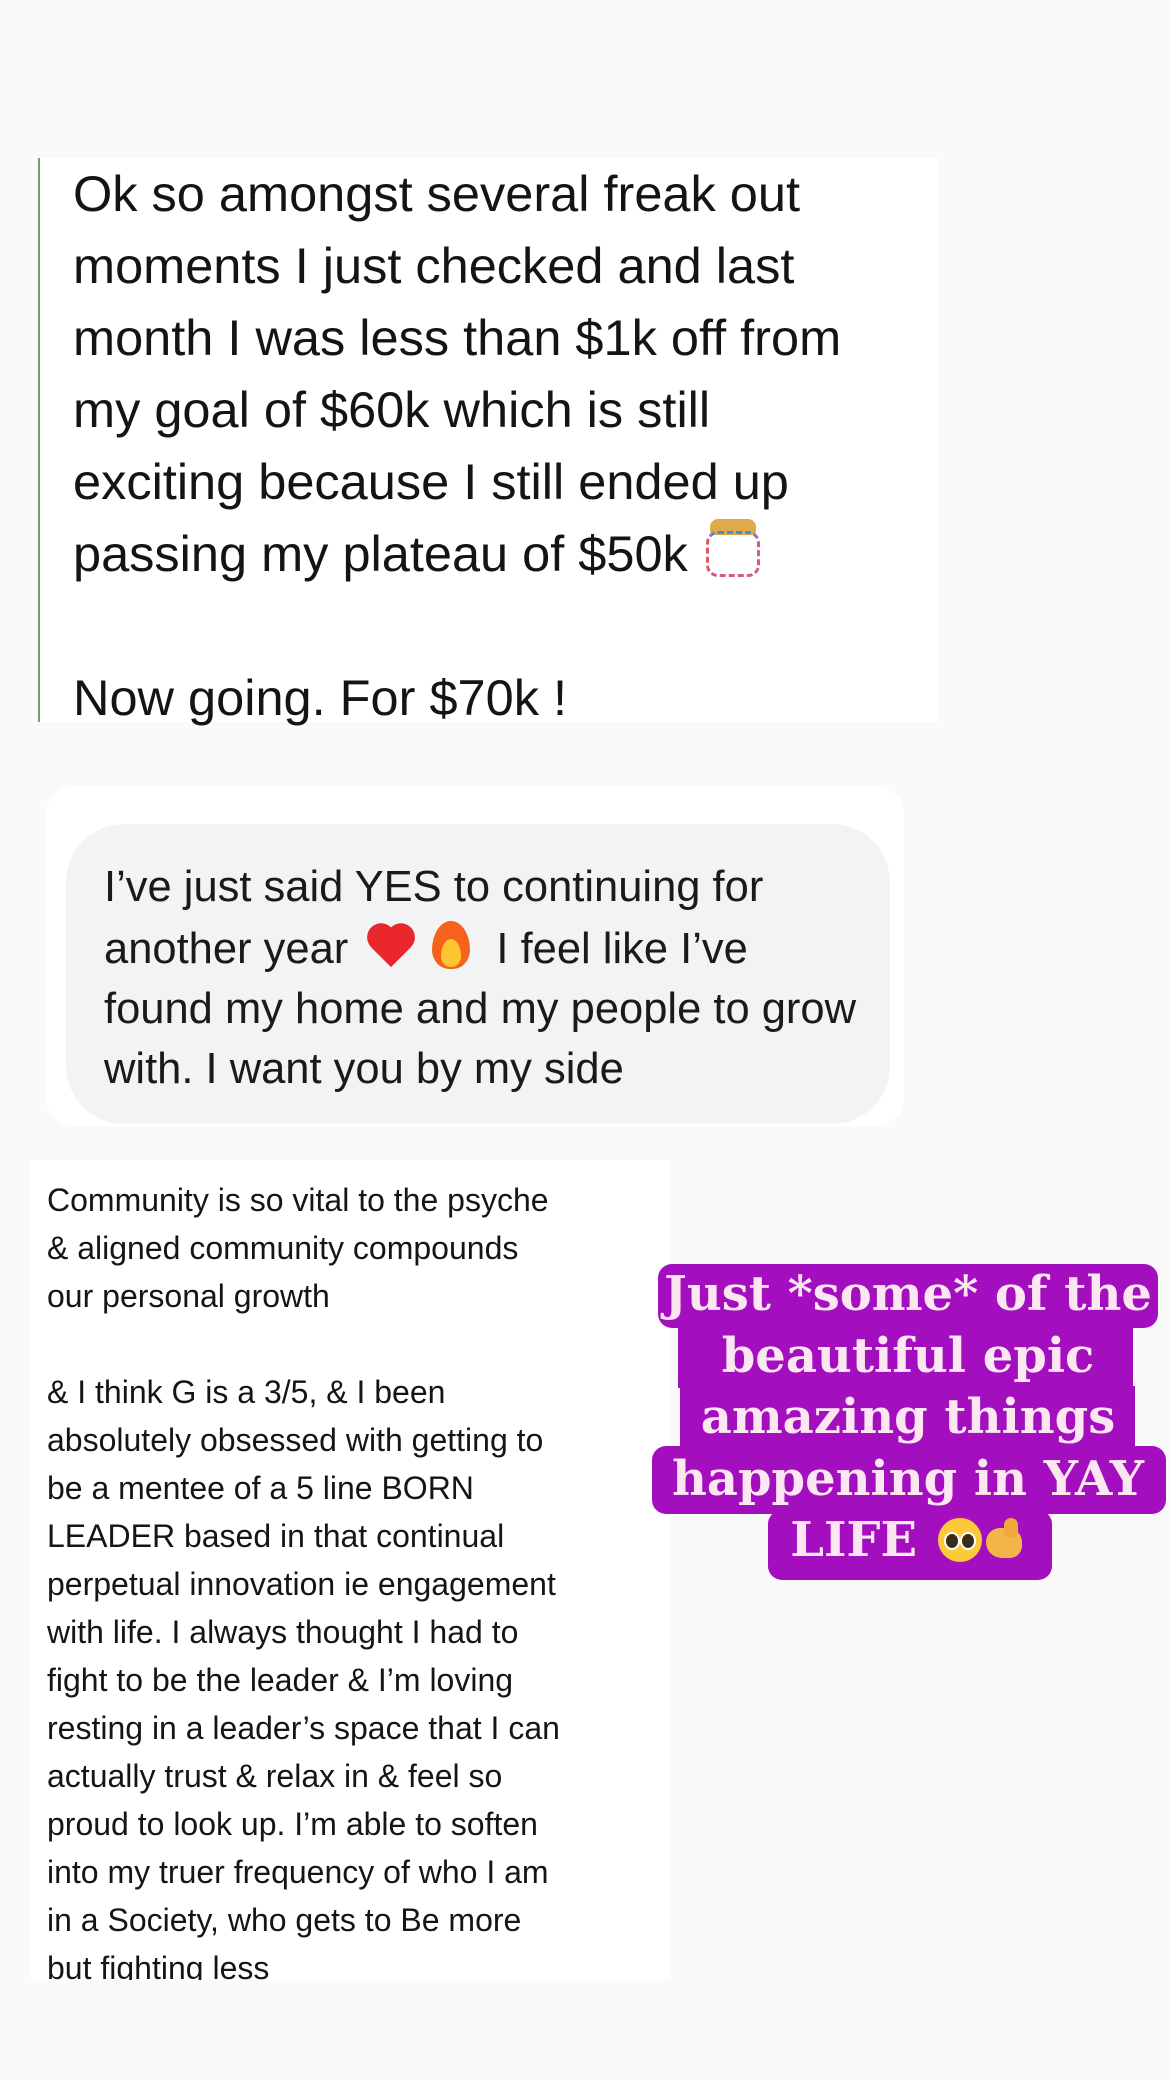 This screenshot has width=1170, height=2080. Describe the element at coordinates (1004, 1539) in the screenshot. I see `pinching-hand-icon` at that location.